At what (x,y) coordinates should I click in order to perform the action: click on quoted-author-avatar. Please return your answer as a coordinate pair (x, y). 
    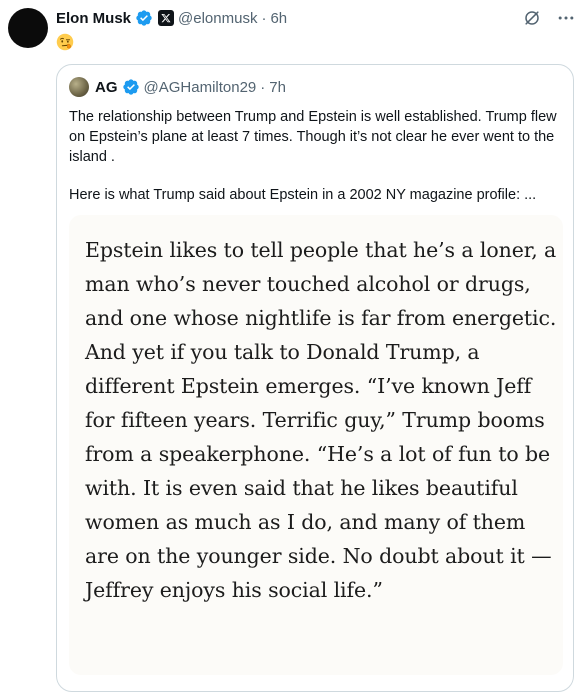
    Looking at the image, I should click on (79, 87).